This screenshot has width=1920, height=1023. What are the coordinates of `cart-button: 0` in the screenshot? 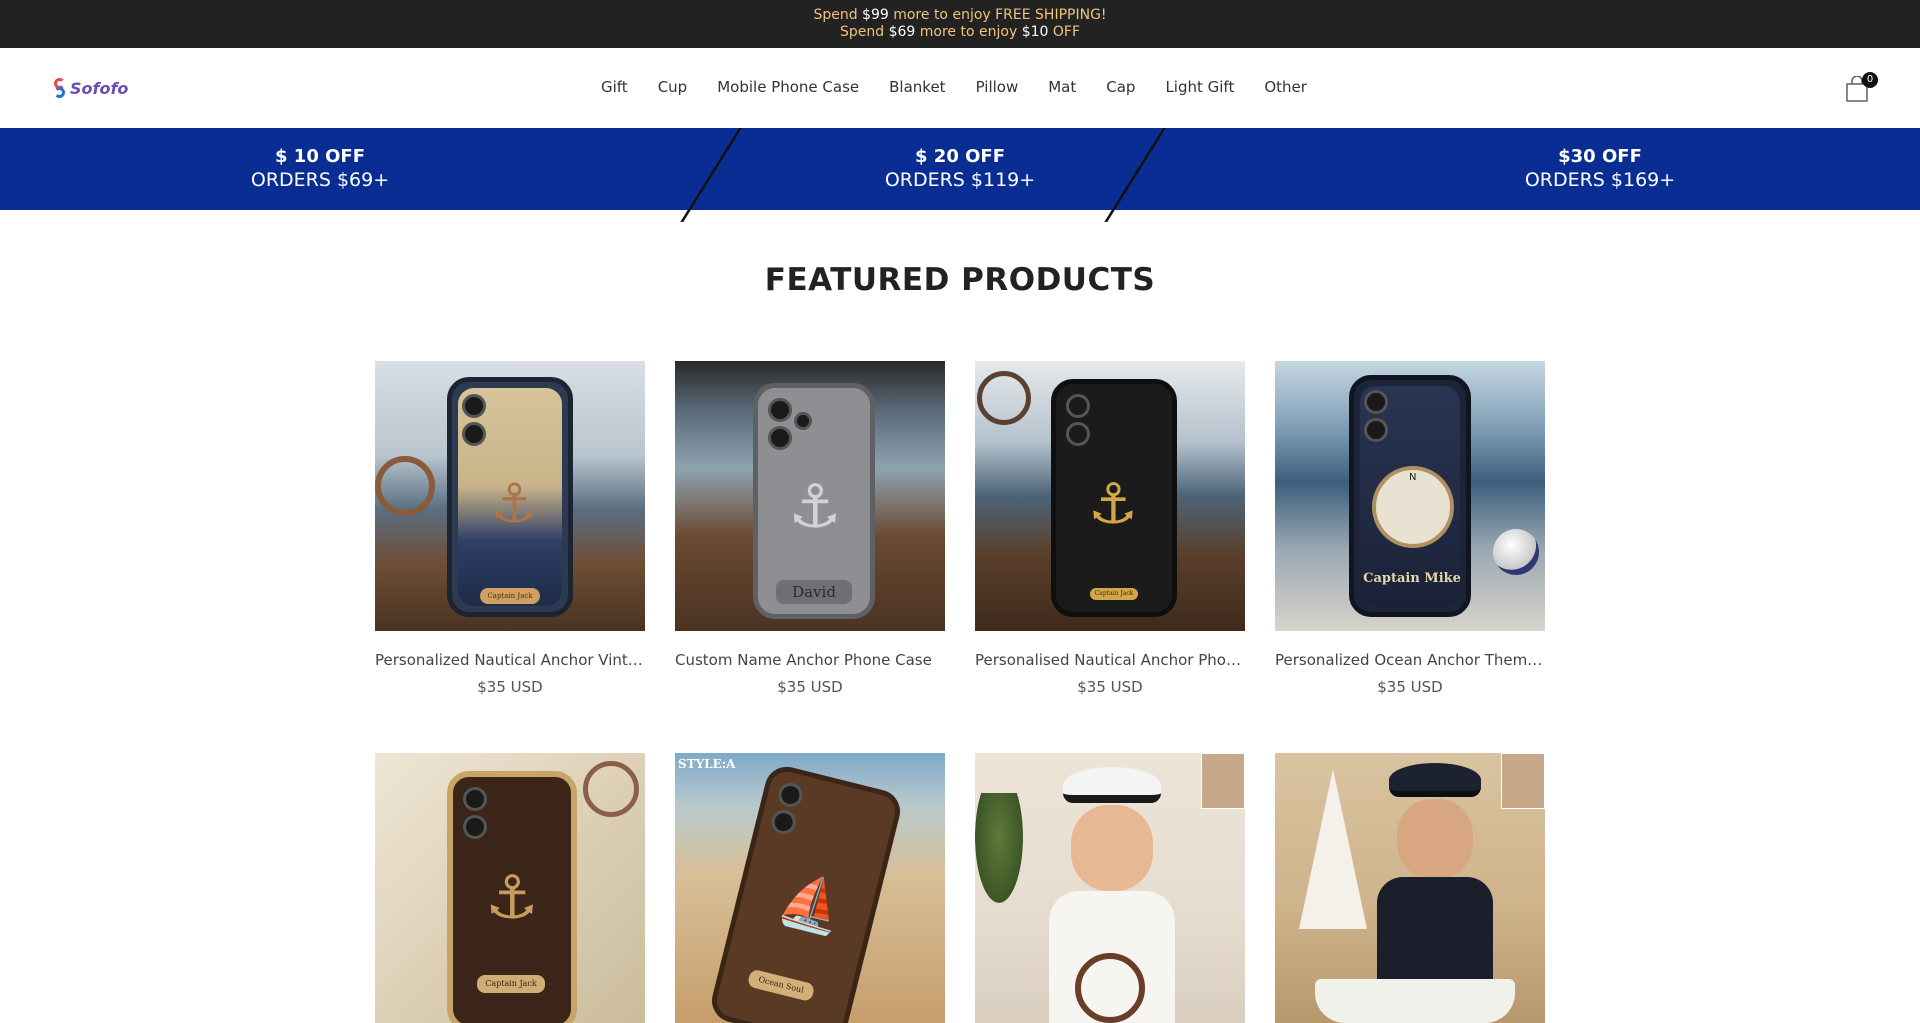 It's located at (1862, 88).